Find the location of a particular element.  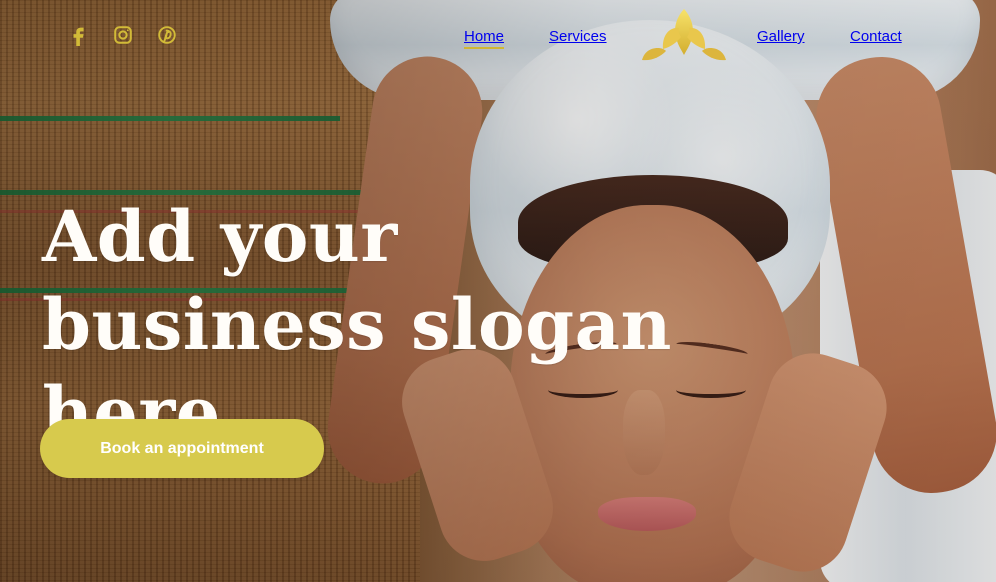

pinterest-icon is located at coordinates (167, 35).